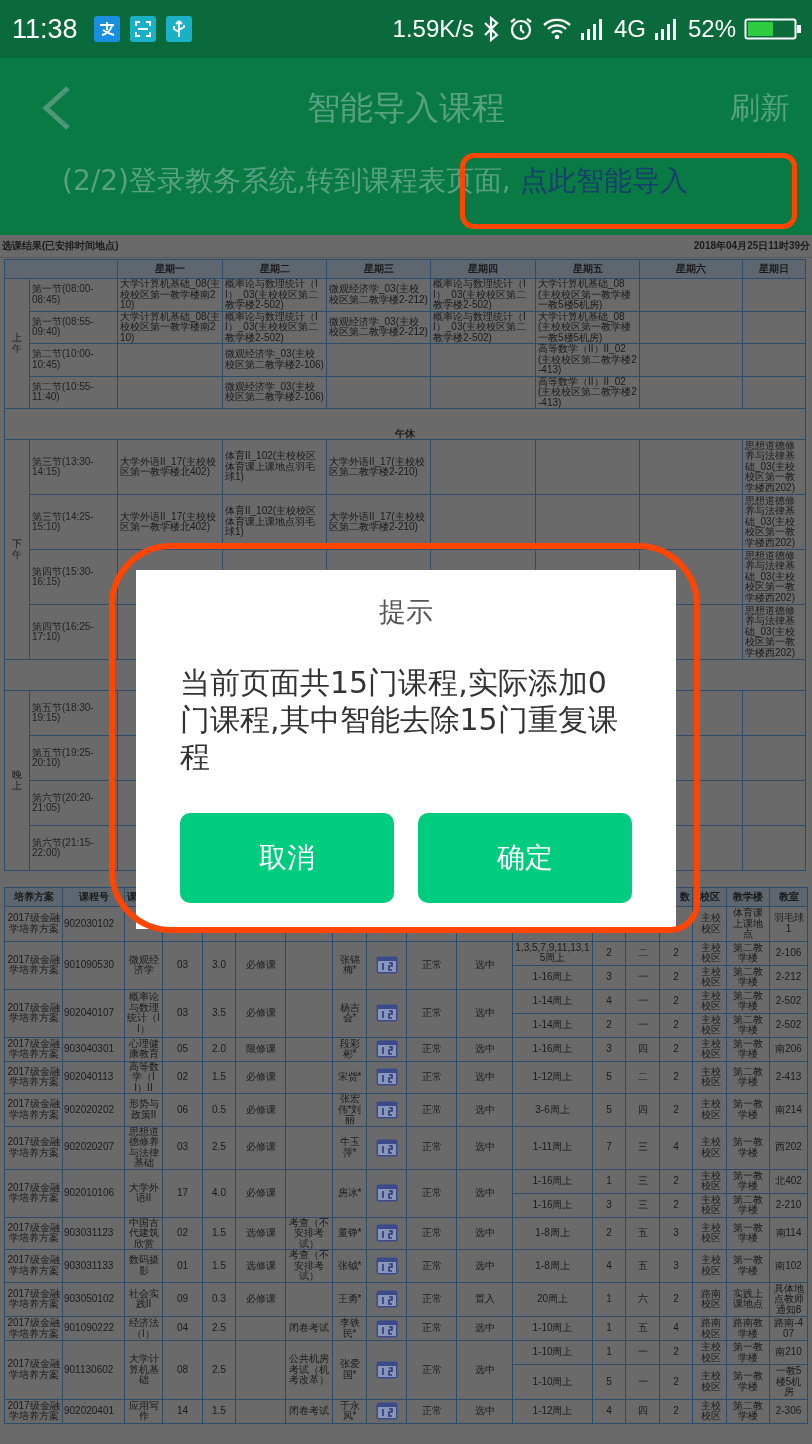 Image resolution: width=812 pixels, height=1444 pixels. I want to click on table-cell: 4.0, so click(219, 1193).